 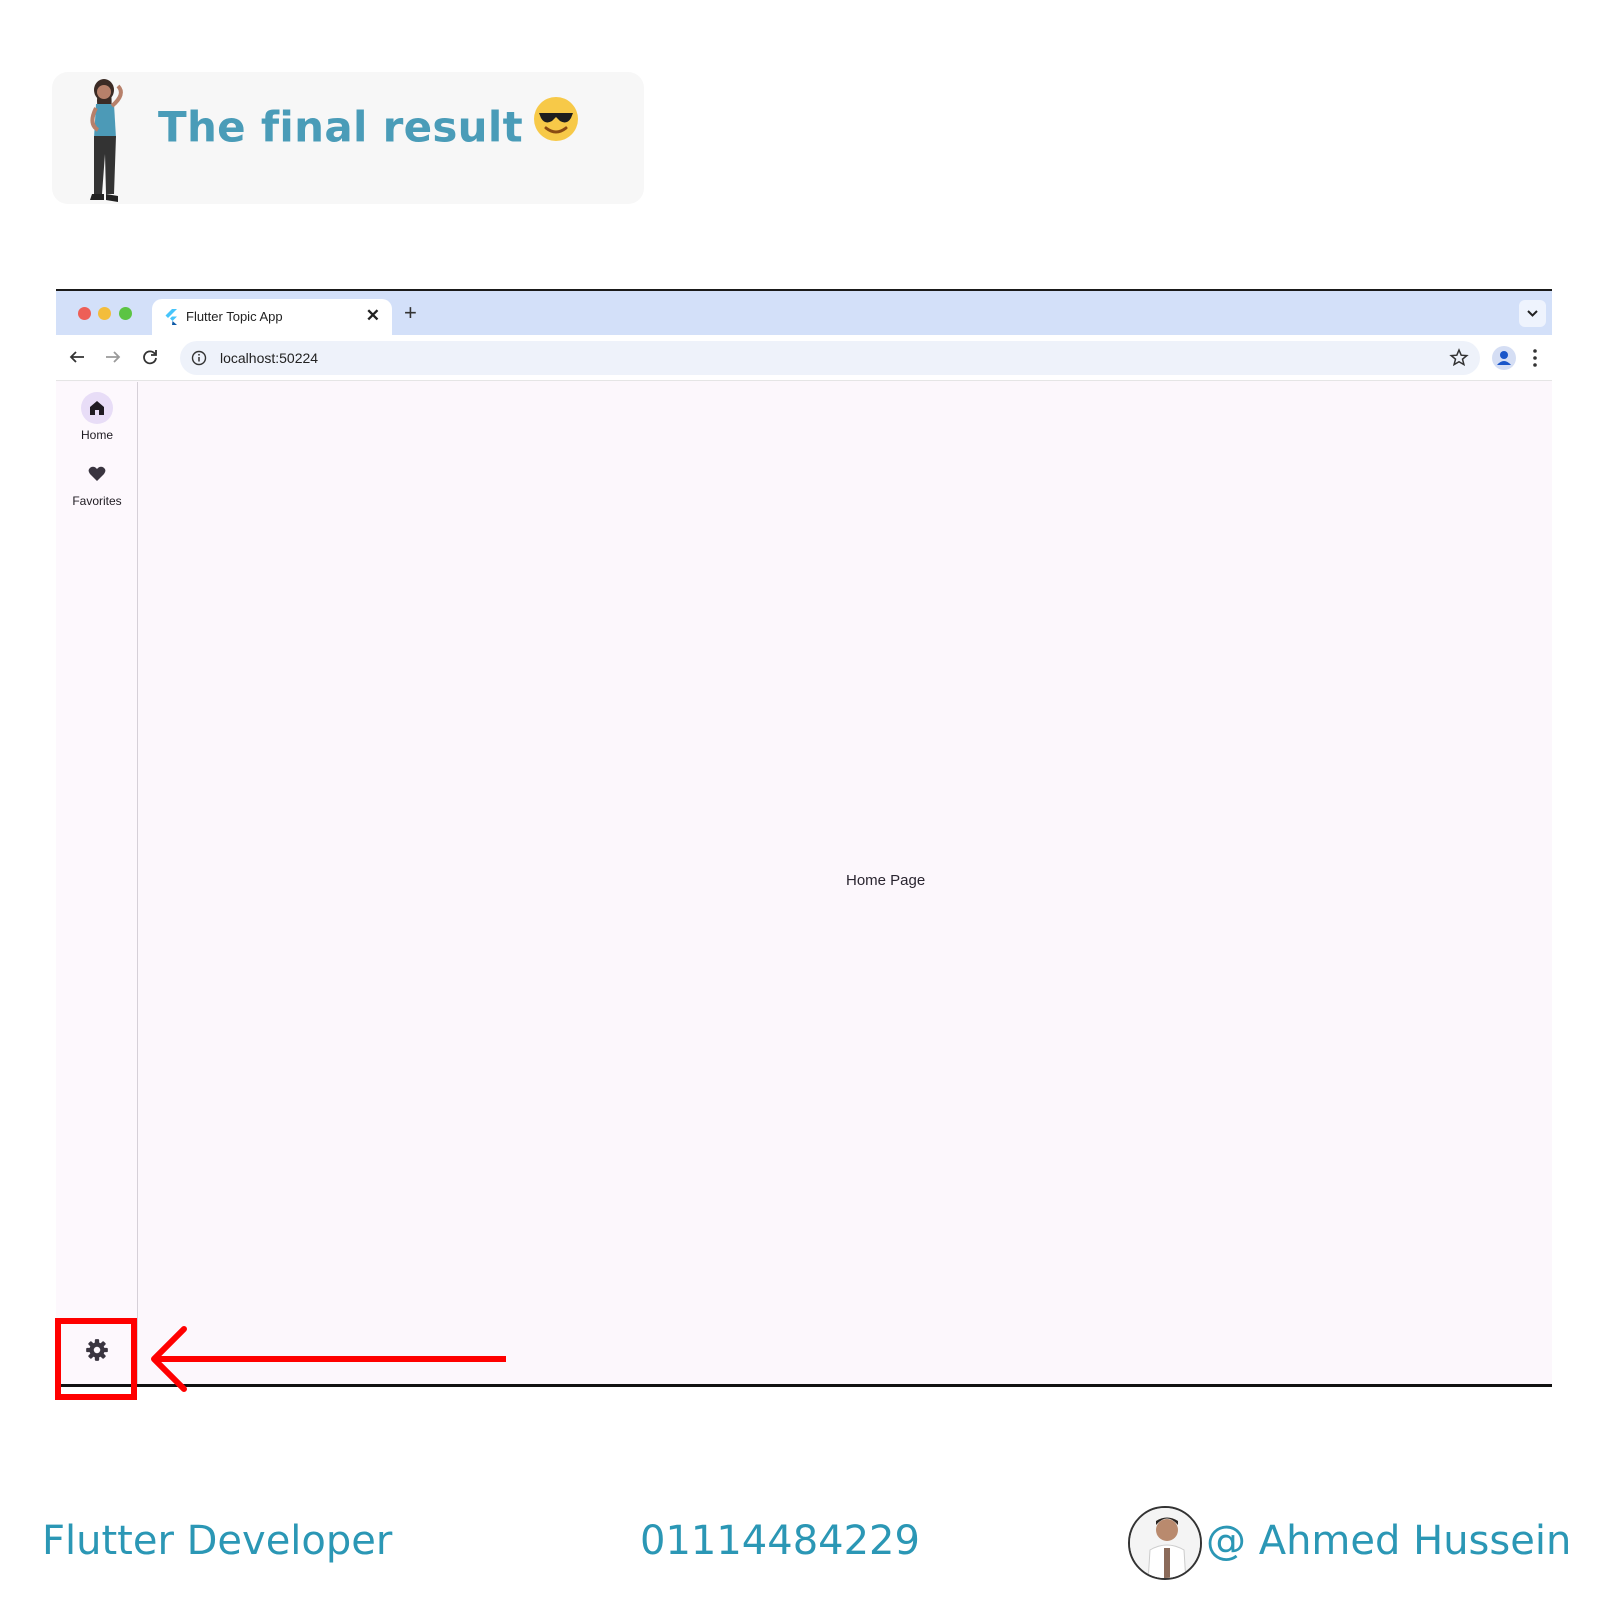 What do you see at coordinates (410, 313) in the screenshot?
I see `new-tab-button: +` at bounding box center [410, 313].